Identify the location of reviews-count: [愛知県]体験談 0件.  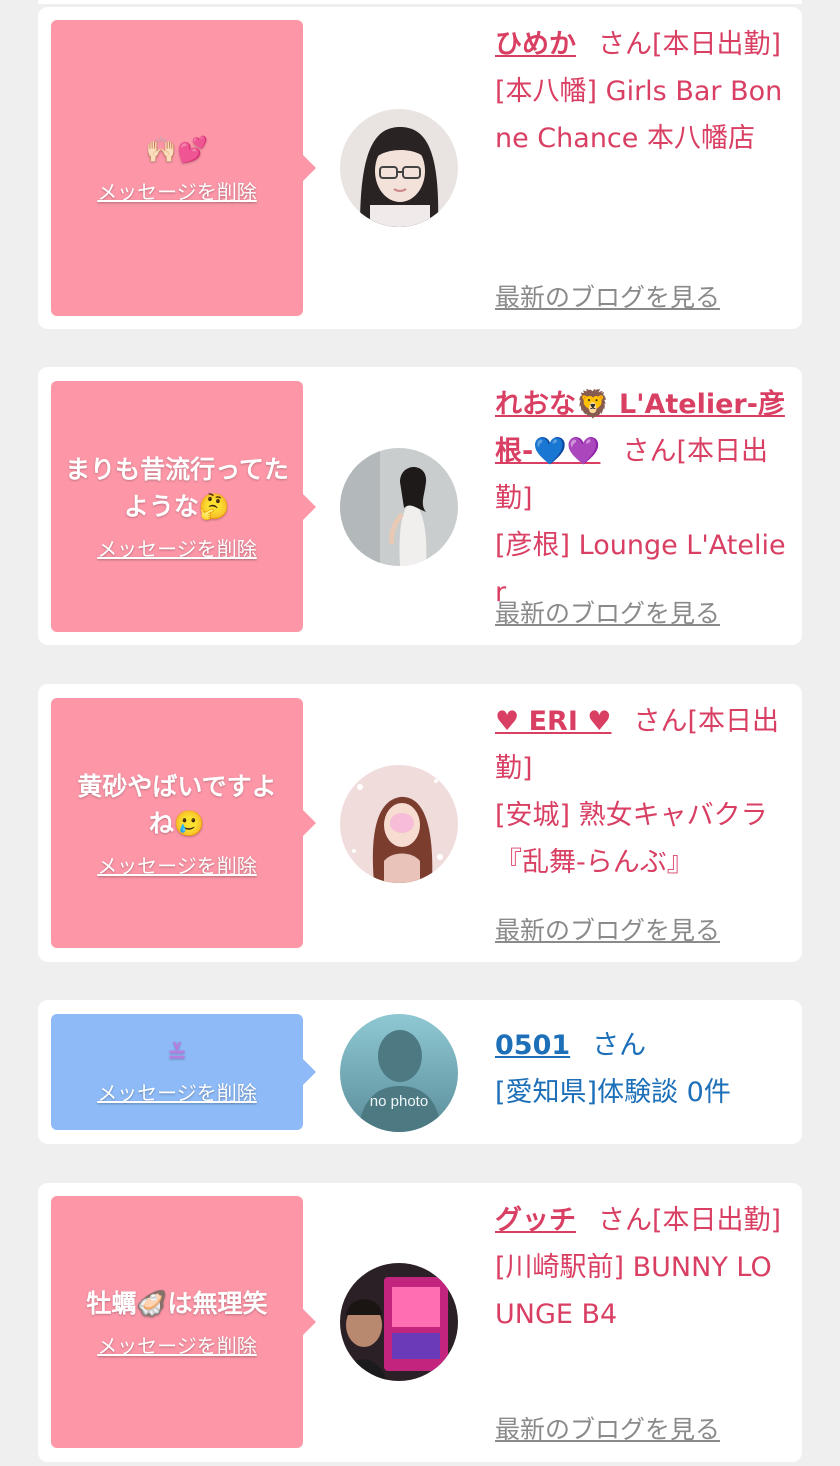
(613, 1092).